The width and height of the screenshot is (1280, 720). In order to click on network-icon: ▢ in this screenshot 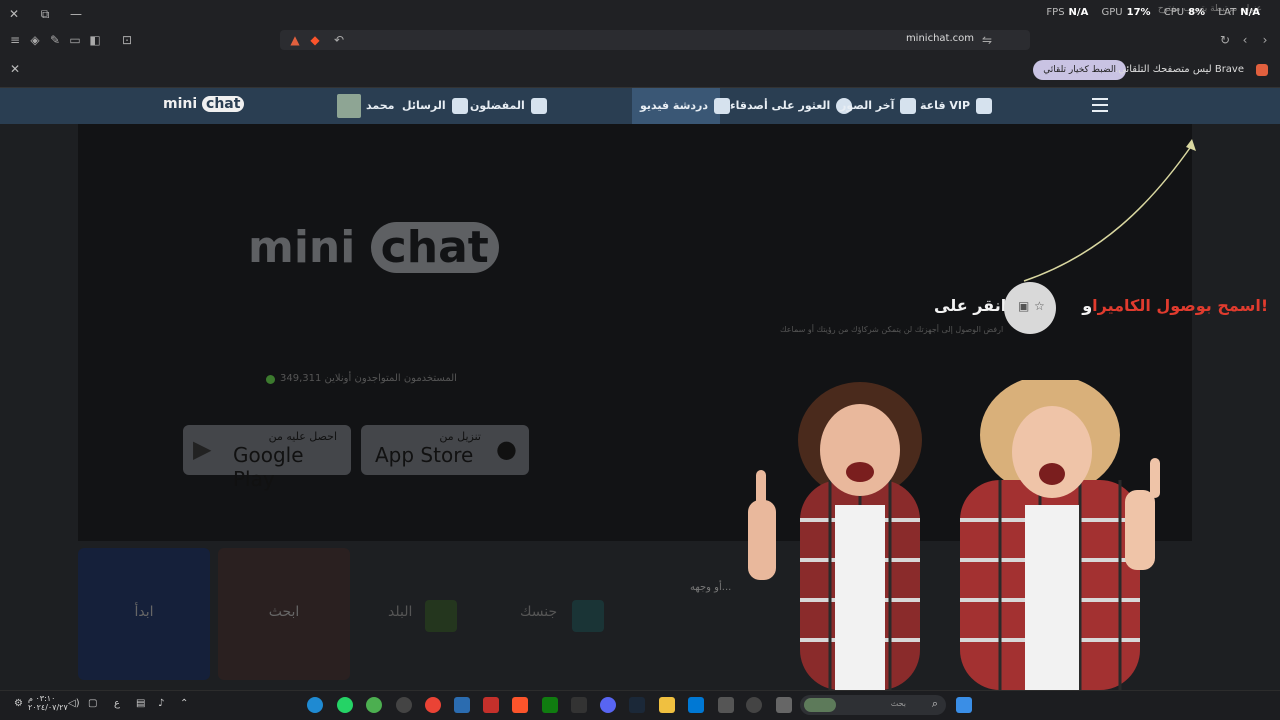, I will do `click(92, 703)`.